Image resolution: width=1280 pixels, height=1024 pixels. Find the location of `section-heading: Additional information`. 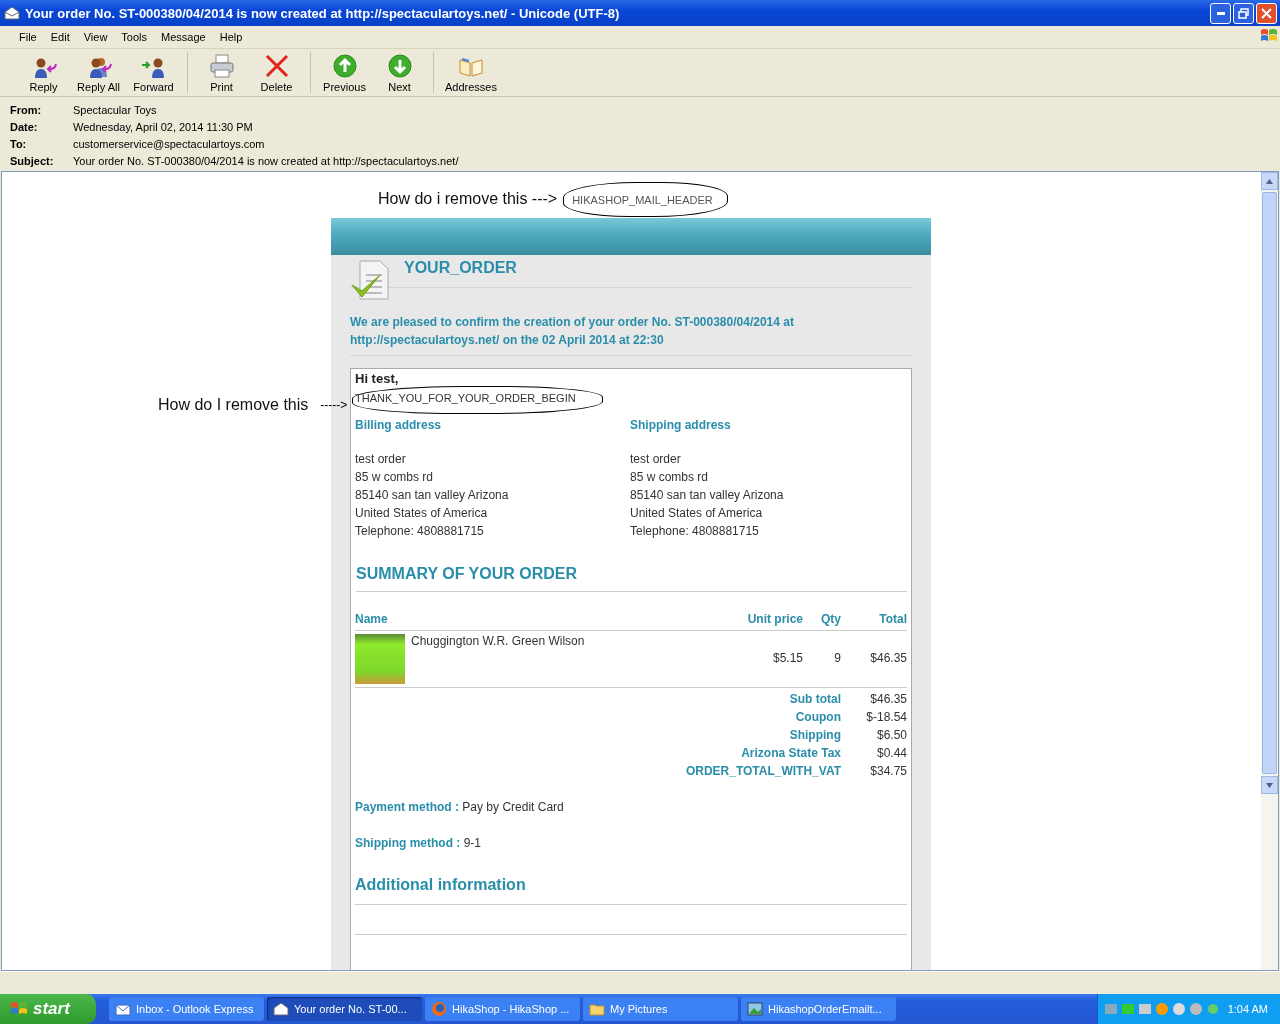

section-heading: Additional information is located at coordinates (631, 890).